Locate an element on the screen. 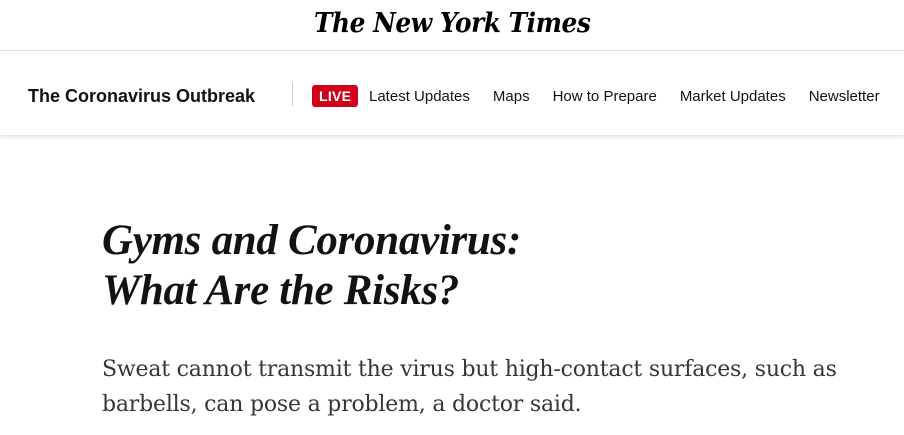  nav-link-market-updates: Market Updates is located at coordinates (733, 97).